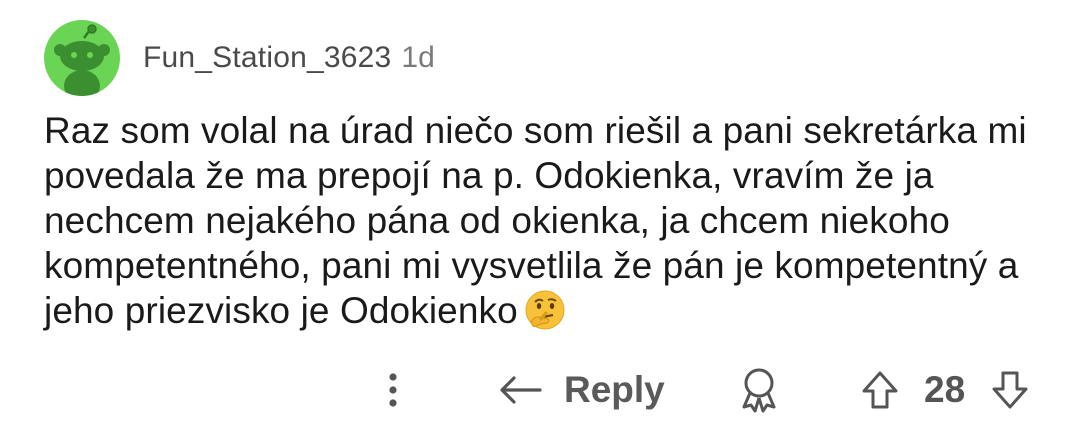 This screenshot has height=439, width=1080. Describe the element at coordinates (614, 389) in the screenshot. I see `reply-label: Reply` at that location.